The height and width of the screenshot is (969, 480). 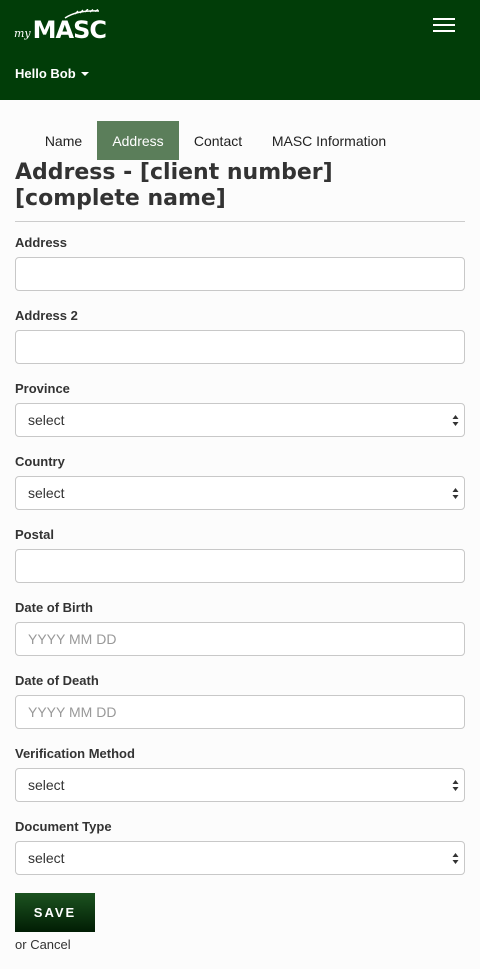 I want to click on logo-name: MASC, so click(x=69, y=26).